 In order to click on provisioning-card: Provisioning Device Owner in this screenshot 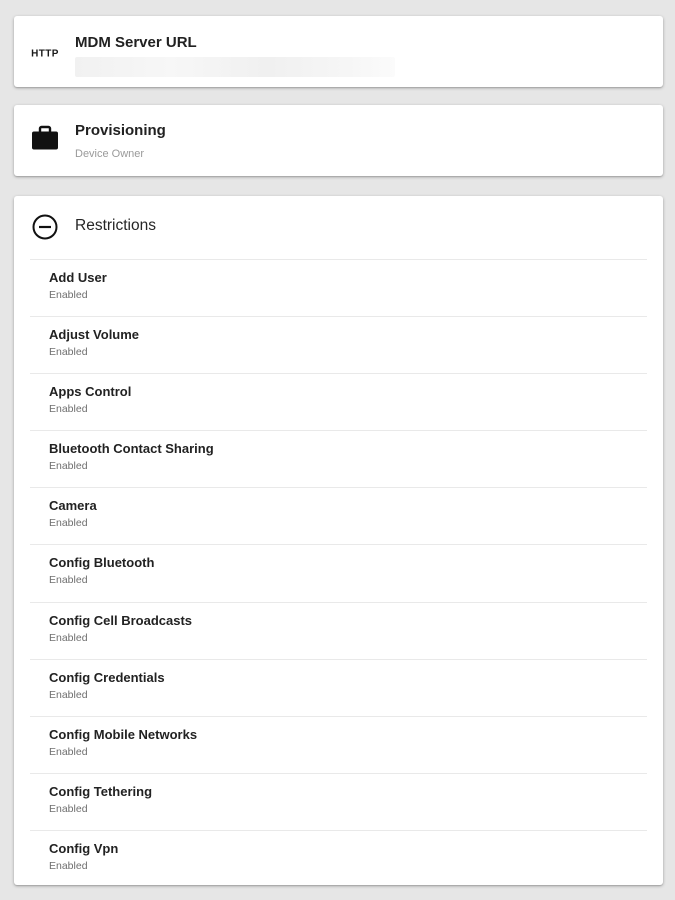, I will do `click(338, 140)`.